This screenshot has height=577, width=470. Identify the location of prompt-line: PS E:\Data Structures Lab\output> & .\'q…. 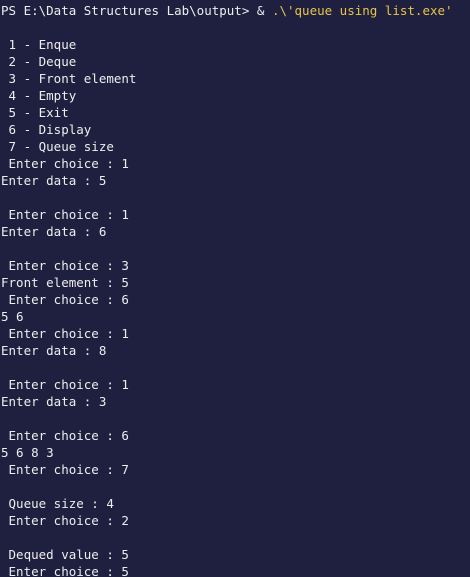
(235, 10).